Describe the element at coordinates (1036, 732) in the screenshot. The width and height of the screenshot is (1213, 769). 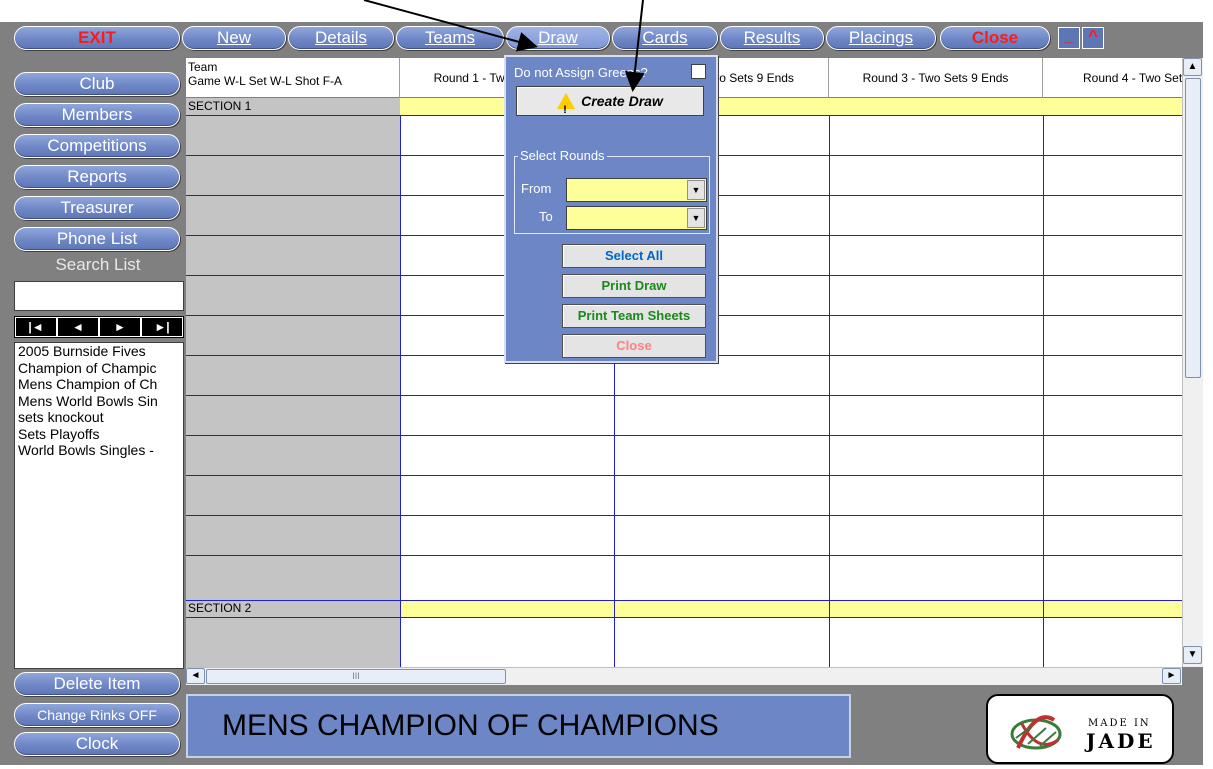
I see `jade-logo-icon` at that location.